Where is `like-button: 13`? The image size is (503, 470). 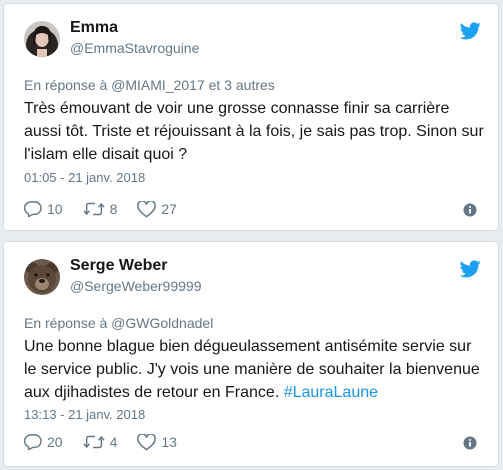 like-button: 13 is located at coordinates (157, 442).